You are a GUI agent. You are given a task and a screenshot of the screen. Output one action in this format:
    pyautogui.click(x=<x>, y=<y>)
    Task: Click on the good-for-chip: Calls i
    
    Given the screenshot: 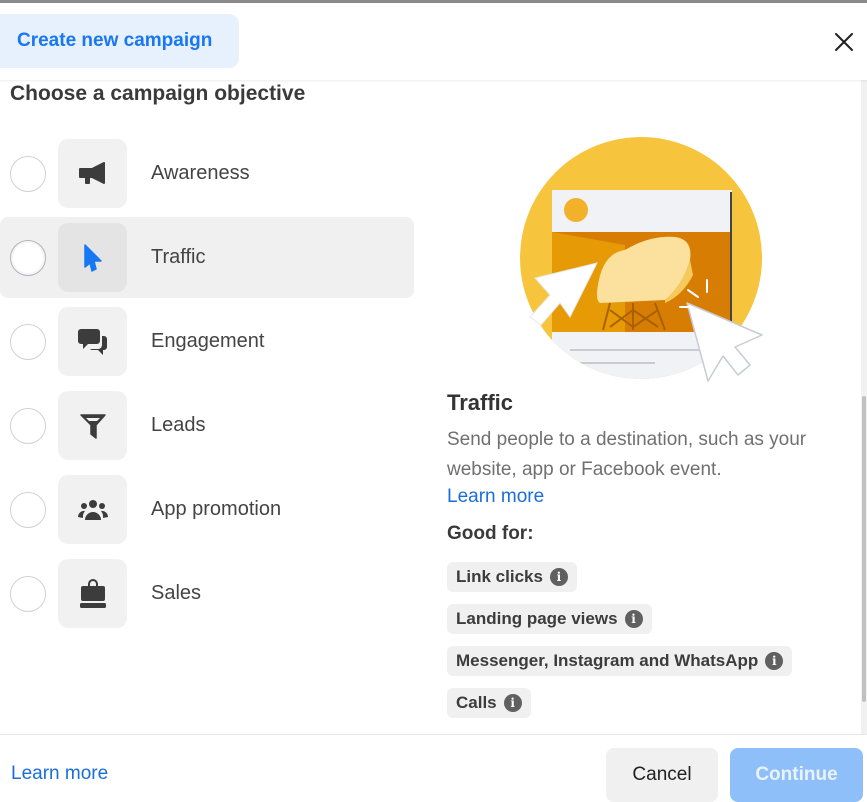 What is the action you would take?
    pyautogui.click(x=489, y=703)
    